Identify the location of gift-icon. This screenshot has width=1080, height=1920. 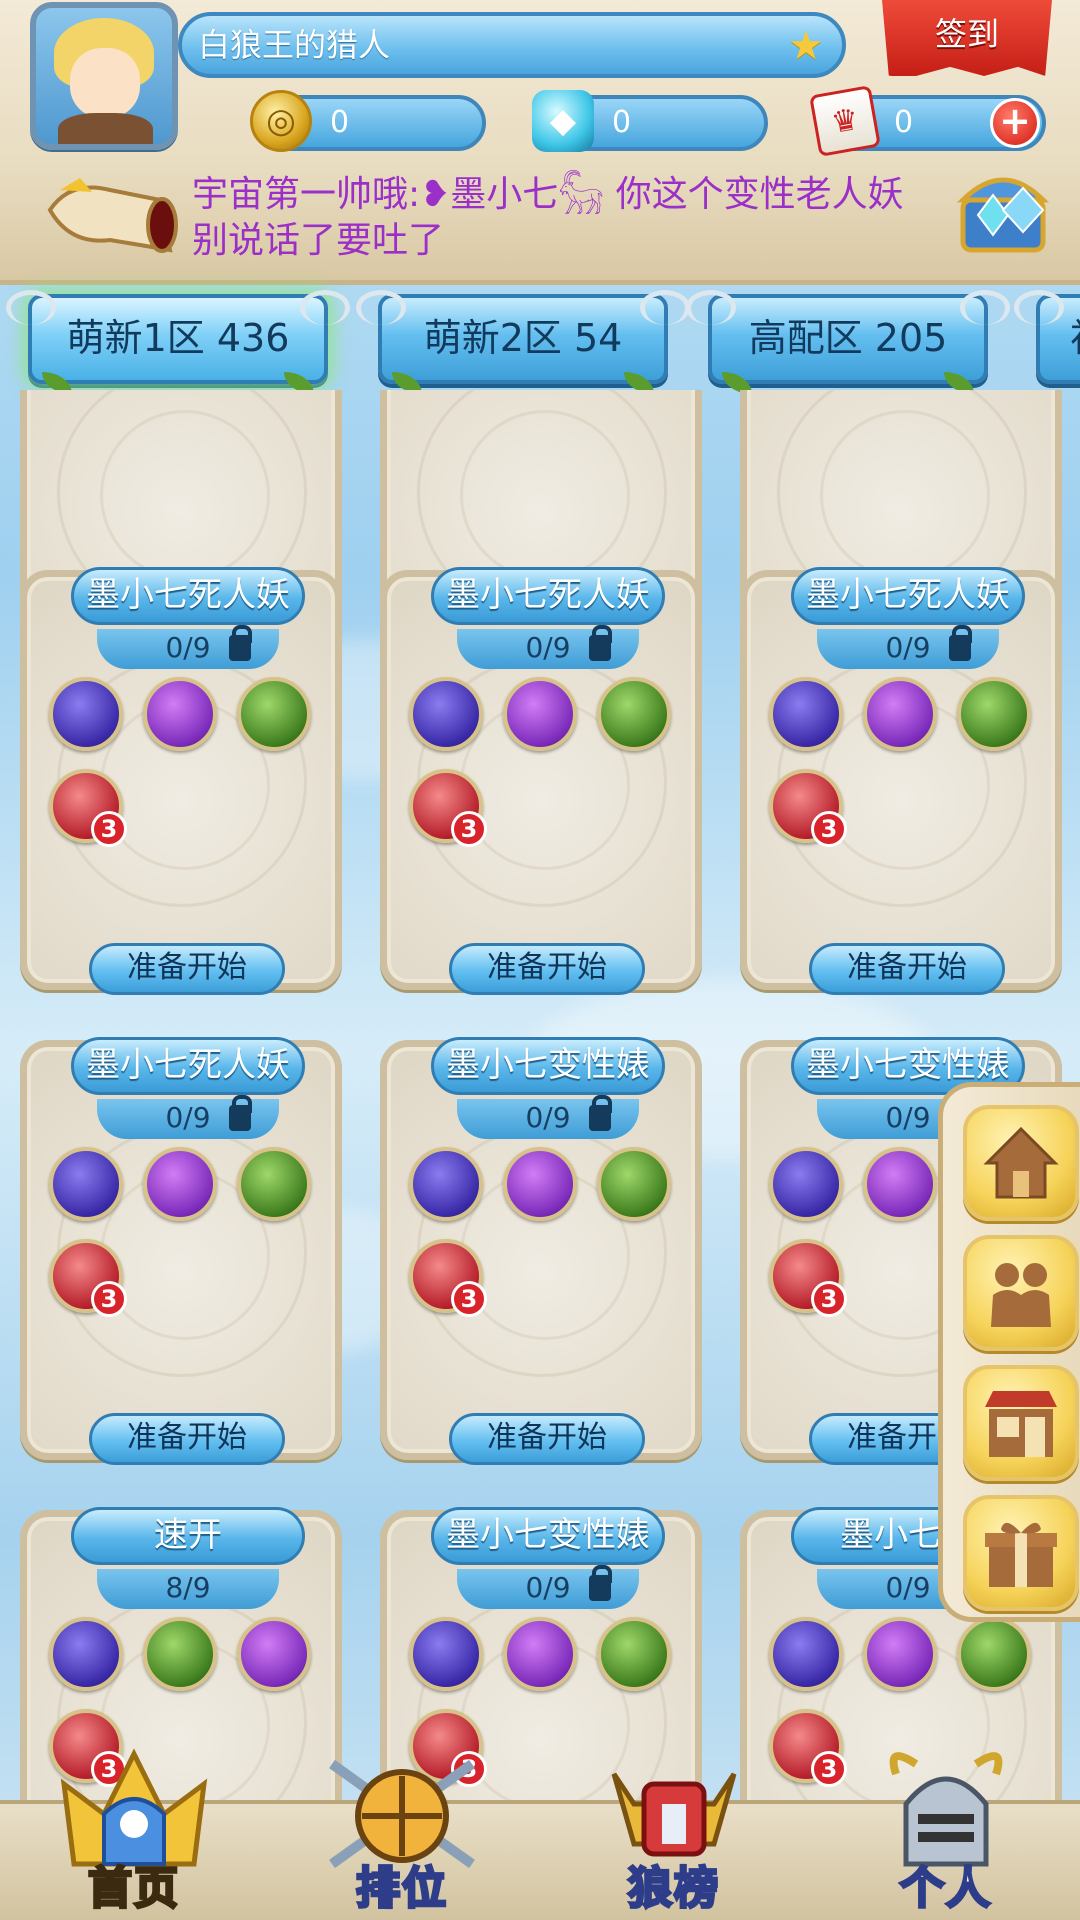
(1021, 1554).